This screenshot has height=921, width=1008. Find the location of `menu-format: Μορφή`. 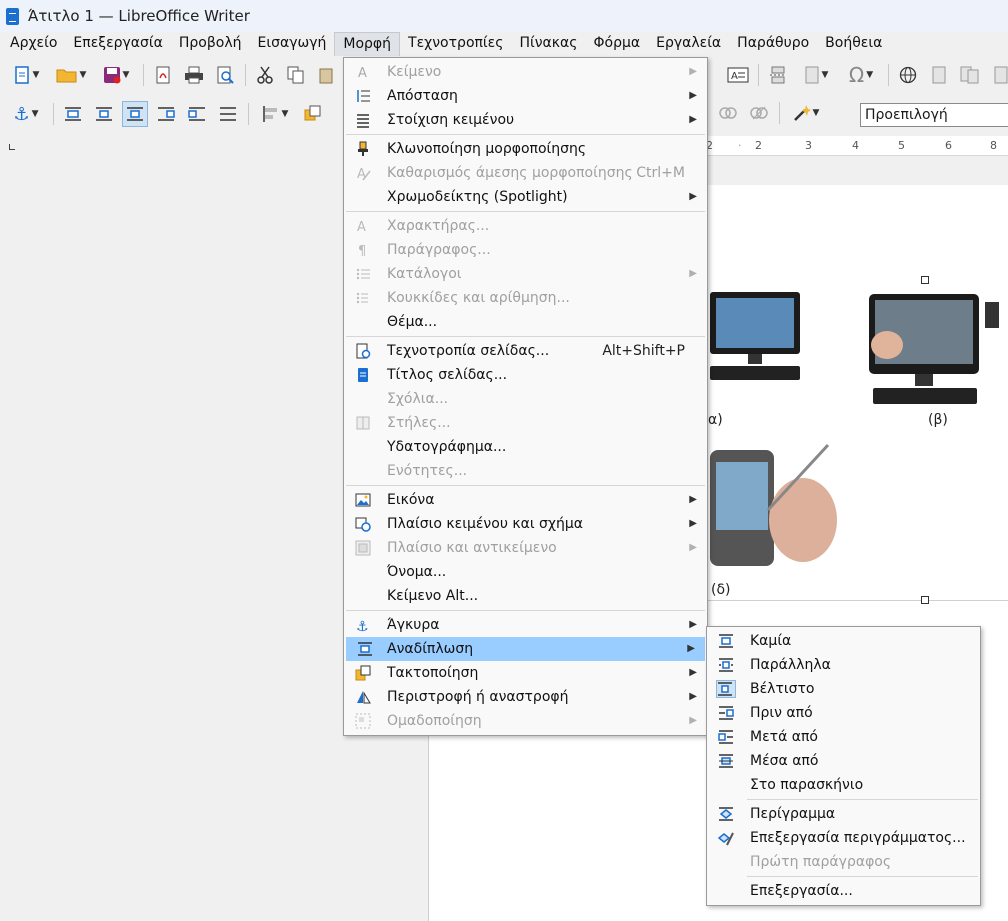

menu-format: Μορφή is located at coordinates (367, 44).